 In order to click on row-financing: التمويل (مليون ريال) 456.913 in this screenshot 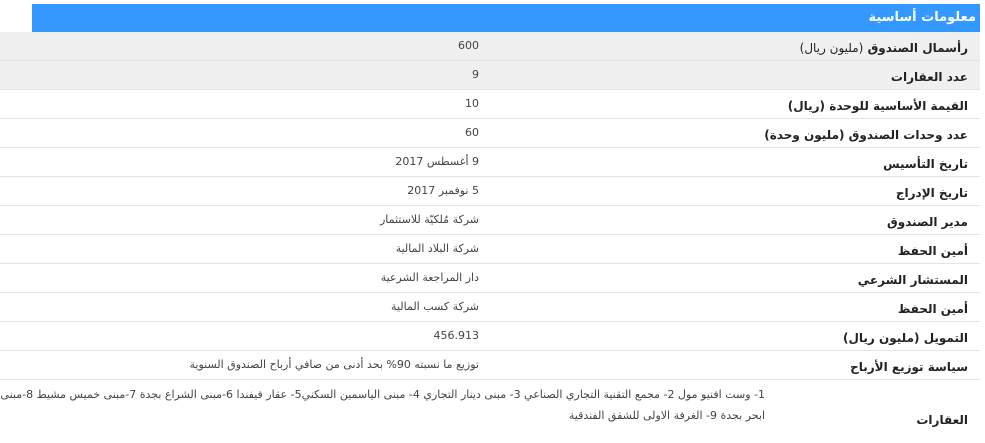, I will do `click(490, 336)`.